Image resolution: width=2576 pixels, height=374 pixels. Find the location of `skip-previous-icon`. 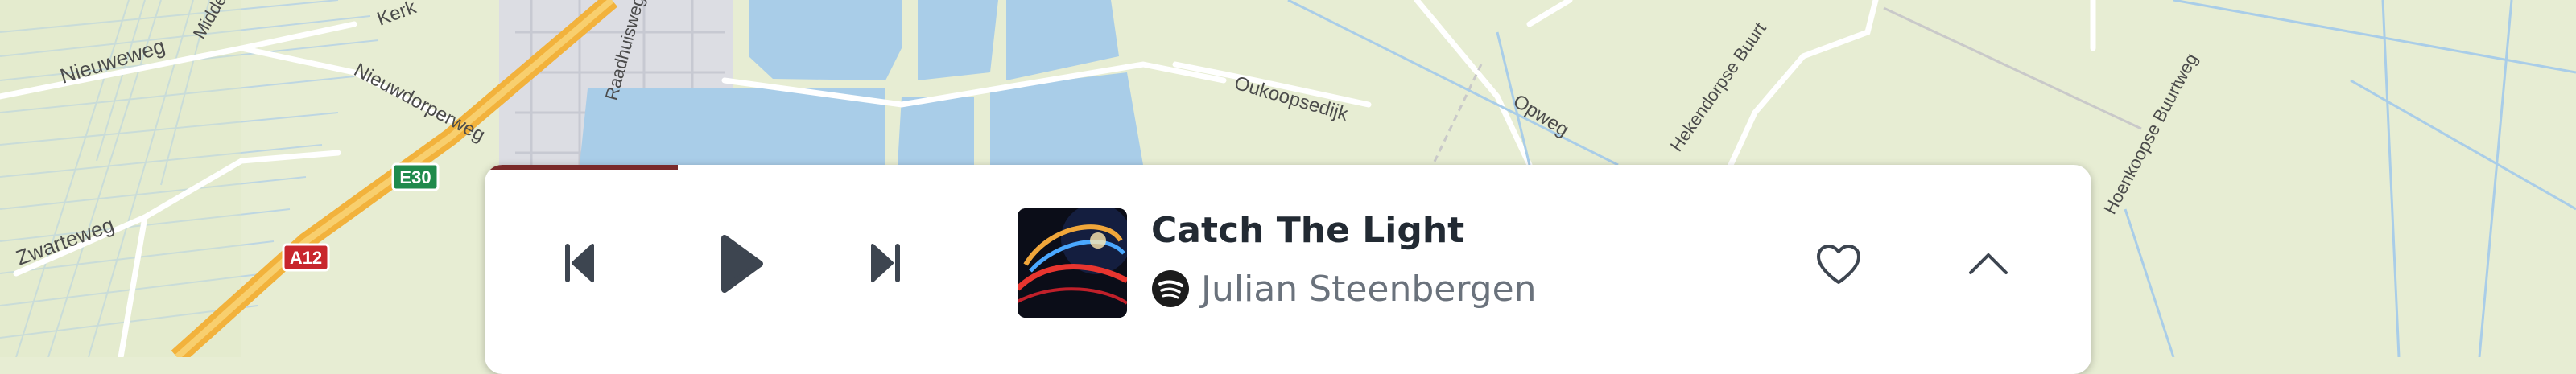

skip-previous-icon is located at coordinates (579, 263).